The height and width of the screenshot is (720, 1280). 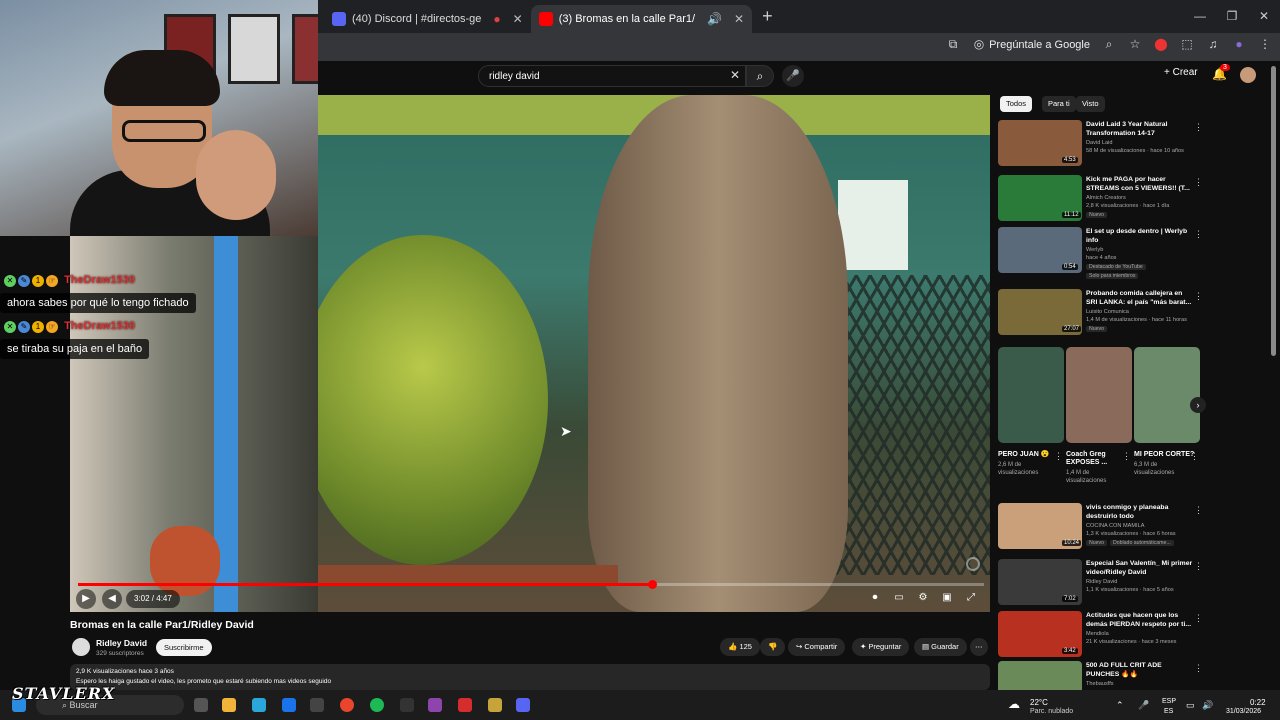 What do you see at coordinates (1213, 44) in the screenshot?
I see `media-control-icon: ♫` at bounding box center [1213, 44].